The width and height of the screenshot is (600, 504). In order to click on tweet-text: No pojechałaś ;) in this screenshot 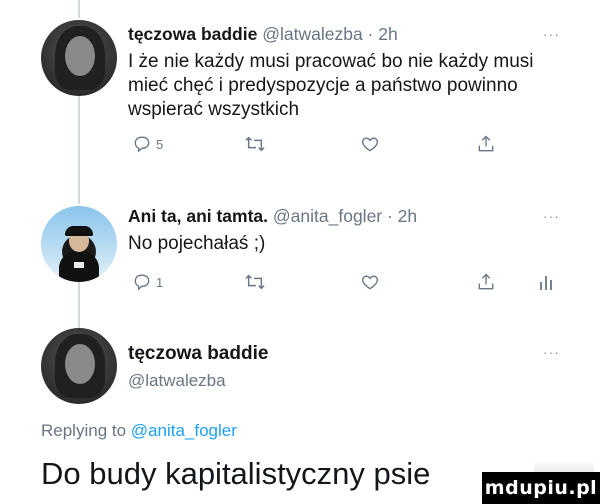, I will do `click(197, 243)`.